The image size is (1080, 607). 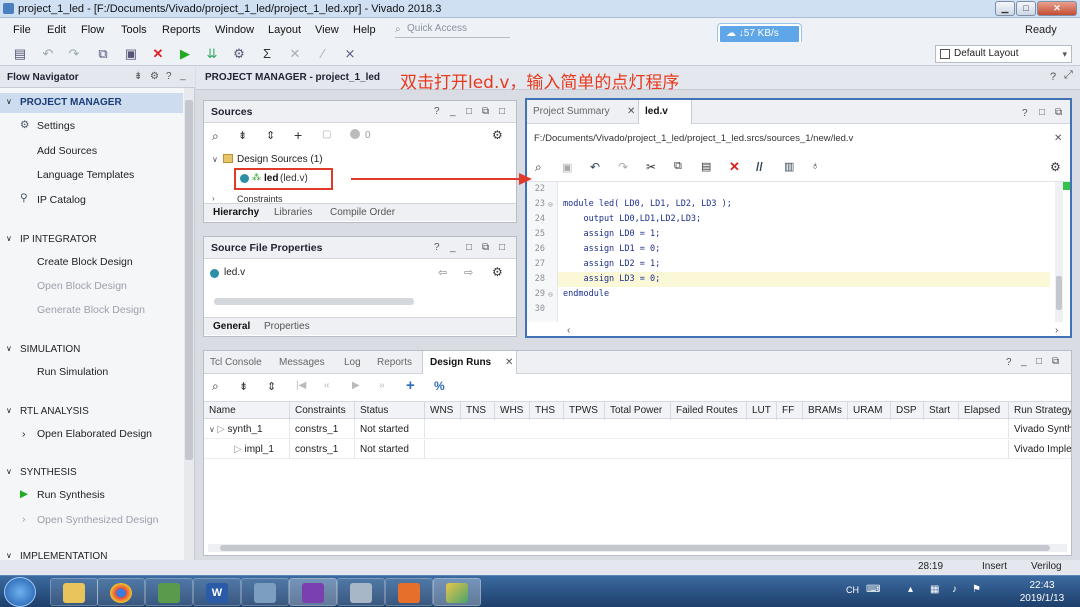 I want to click on col-brams: BRAMs, so click(x=825, y=411).